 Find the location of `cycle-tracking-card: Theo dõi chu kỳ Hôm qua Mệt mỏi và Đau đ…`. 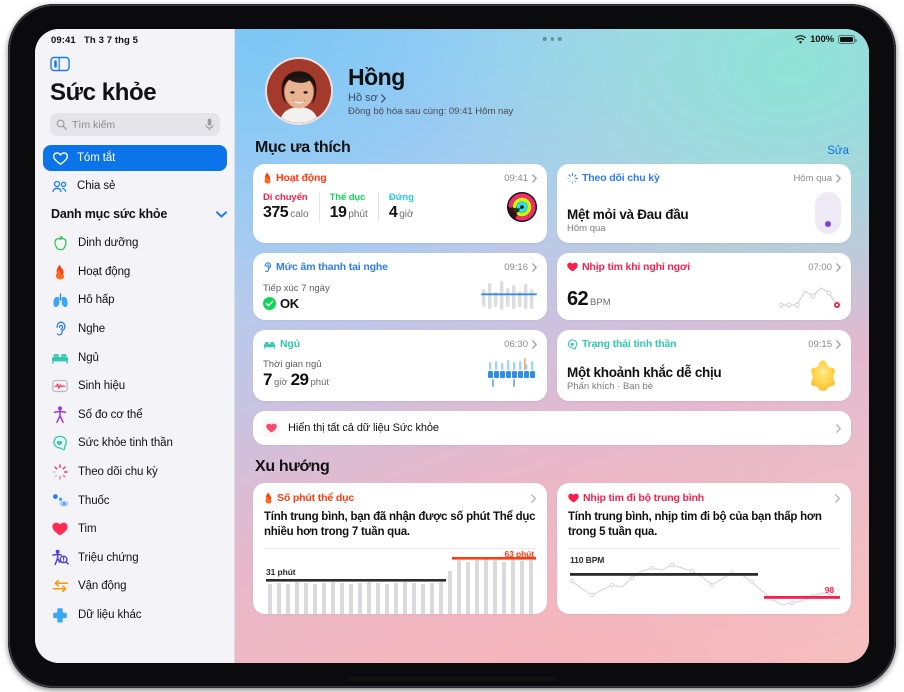

cycle-tracking-card: Theo dõi chu kỳ Hôm qua Mệt mỏi và Đau đ… is located at coordinates (704, 203).